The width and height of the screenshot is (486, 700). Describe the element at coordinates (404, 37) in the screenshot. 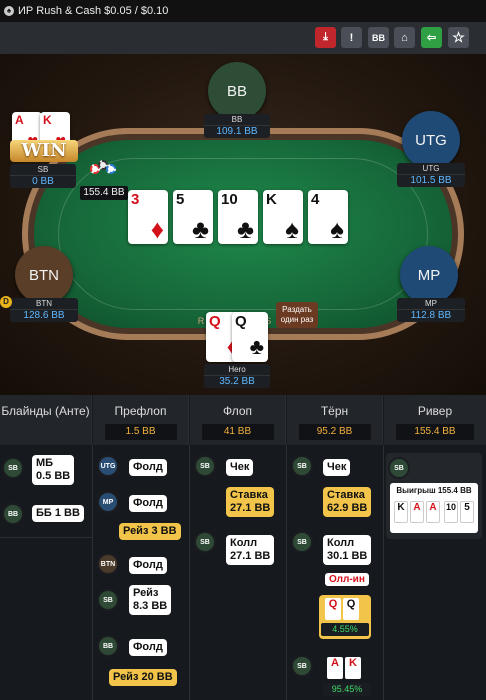

I see `spy-icon: ⌂` at that location.